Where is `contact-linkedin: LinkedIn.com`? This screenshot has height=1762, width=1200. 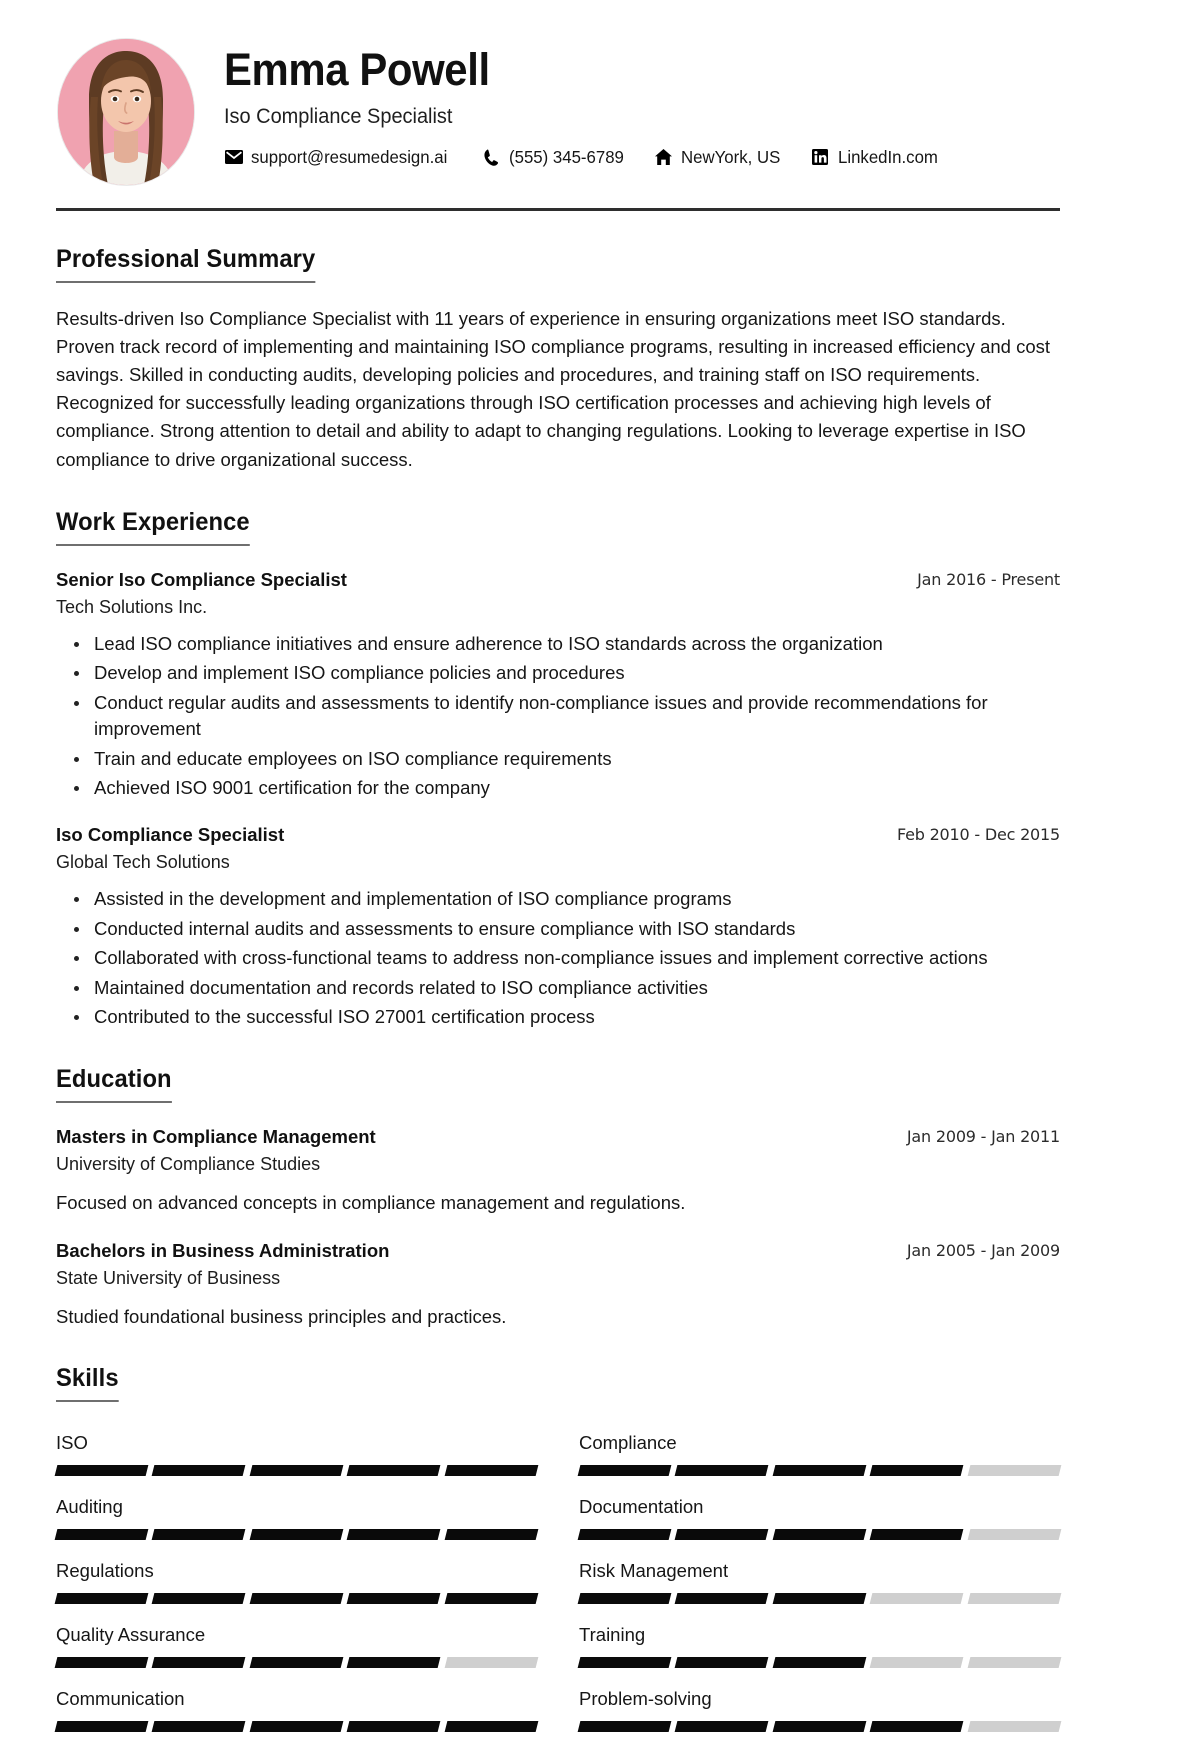
contact-linkedin: LinkedIn.com is located at coordinates (876, 157).